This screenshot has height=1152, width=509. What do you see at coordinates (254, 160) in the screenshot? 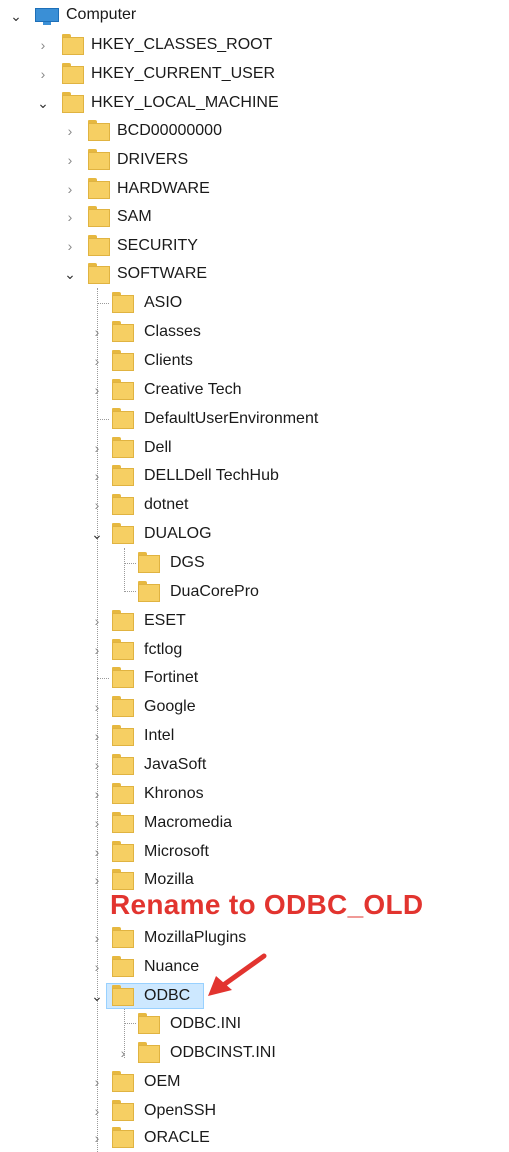
I see `tree-node: › DRIVERS` at bounding box center [254, 160].